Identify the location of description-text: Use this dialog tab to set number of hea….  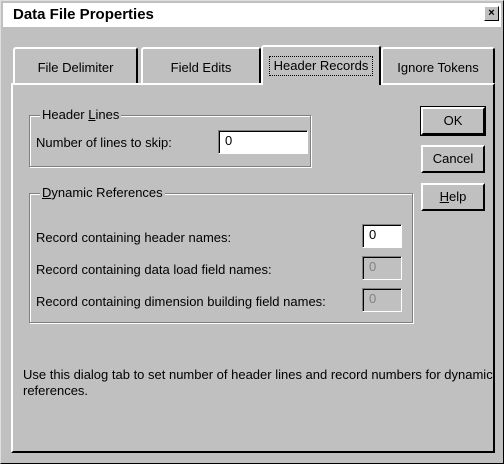
(258, 382).